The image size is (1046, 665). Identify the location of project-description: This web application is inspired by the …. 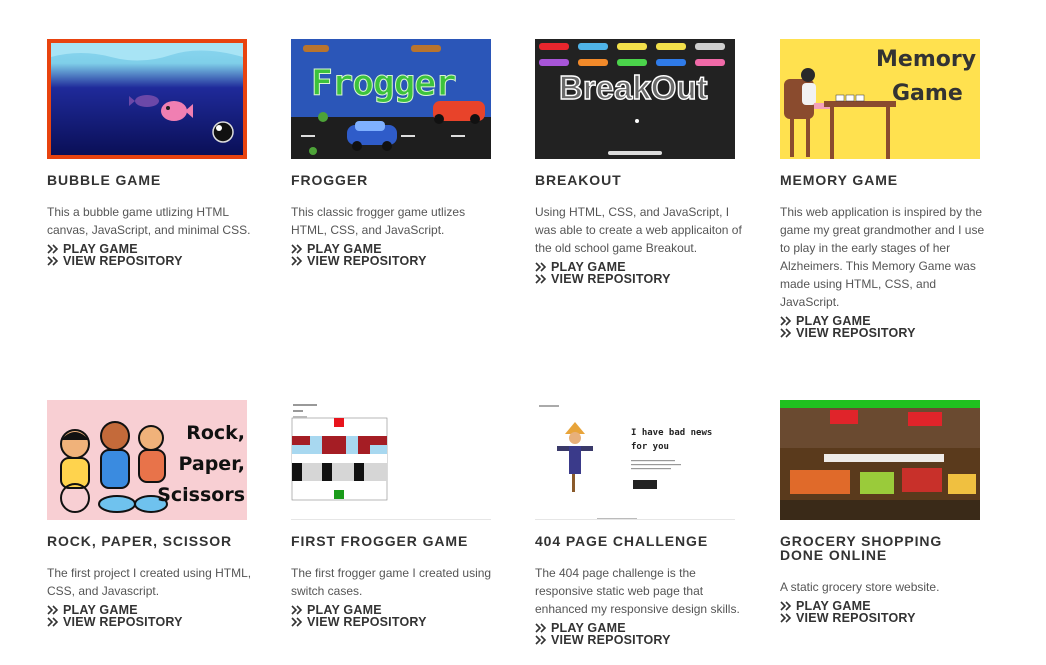
(882, 257).